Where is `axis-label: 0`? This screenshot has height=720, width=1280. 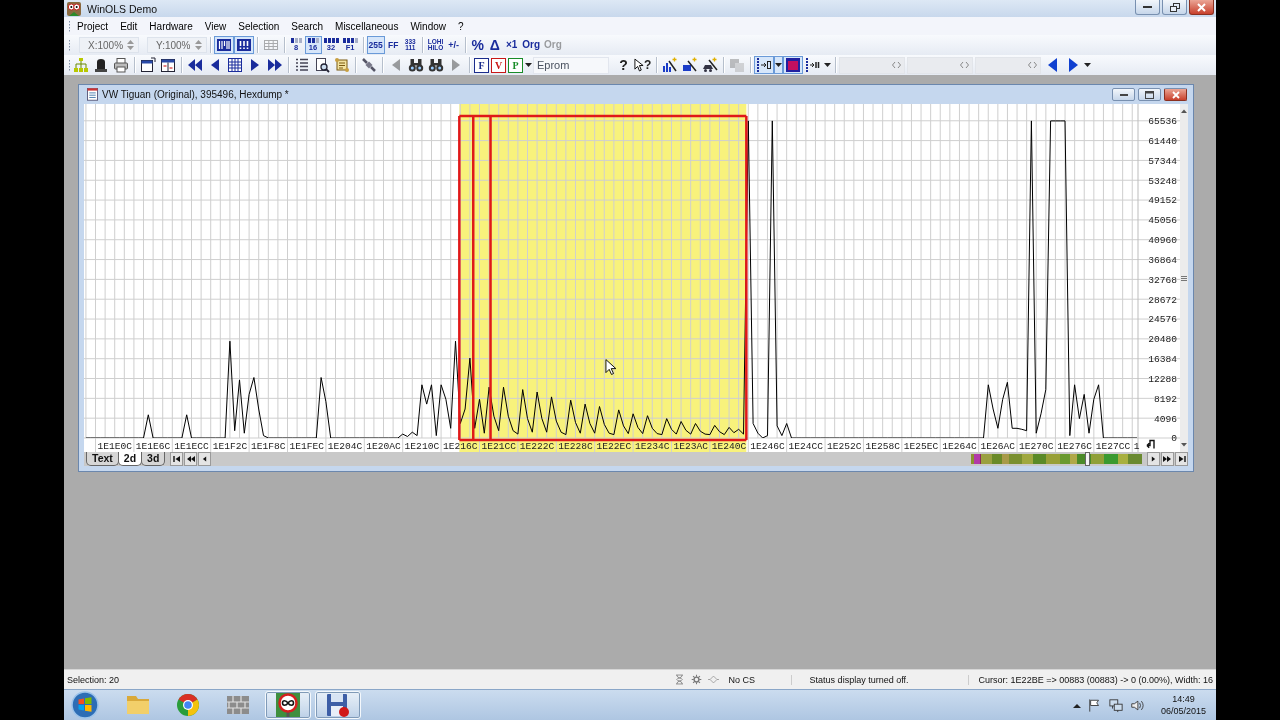 axis-label: 0 is located at coordinates (1174, 439).